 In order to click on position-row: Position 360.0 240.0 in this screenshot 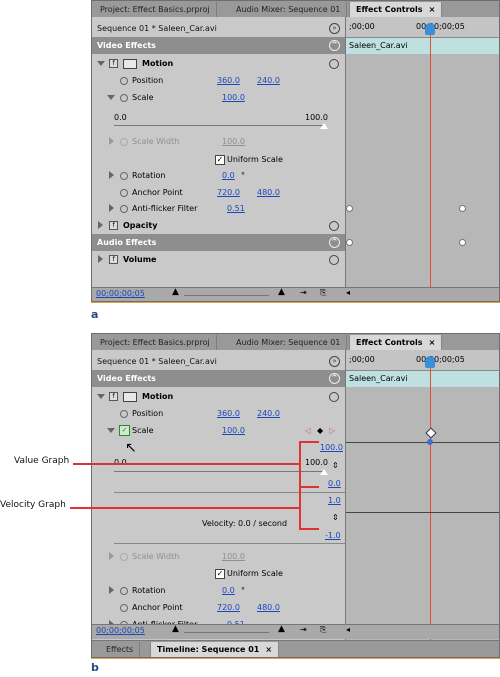, I will do `click(218, 413)`.